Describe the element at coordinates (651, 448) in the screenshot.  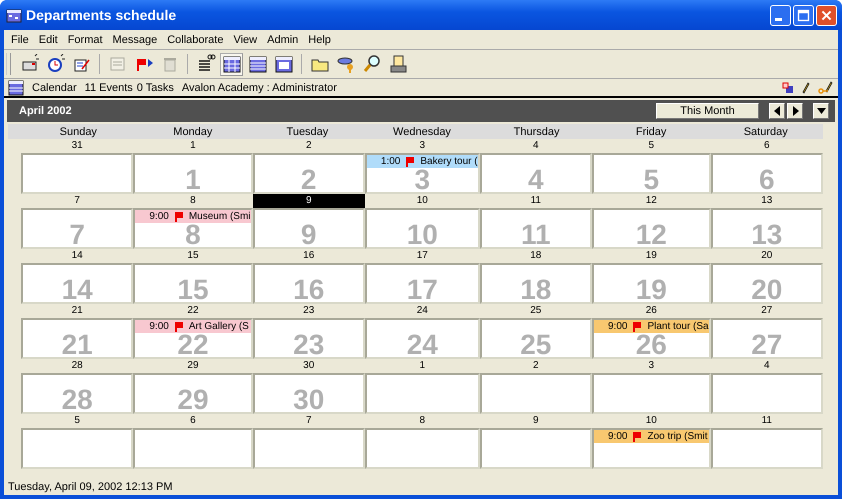
I see `day-cell: 9:00 Zoo trip (Smit` at that location.